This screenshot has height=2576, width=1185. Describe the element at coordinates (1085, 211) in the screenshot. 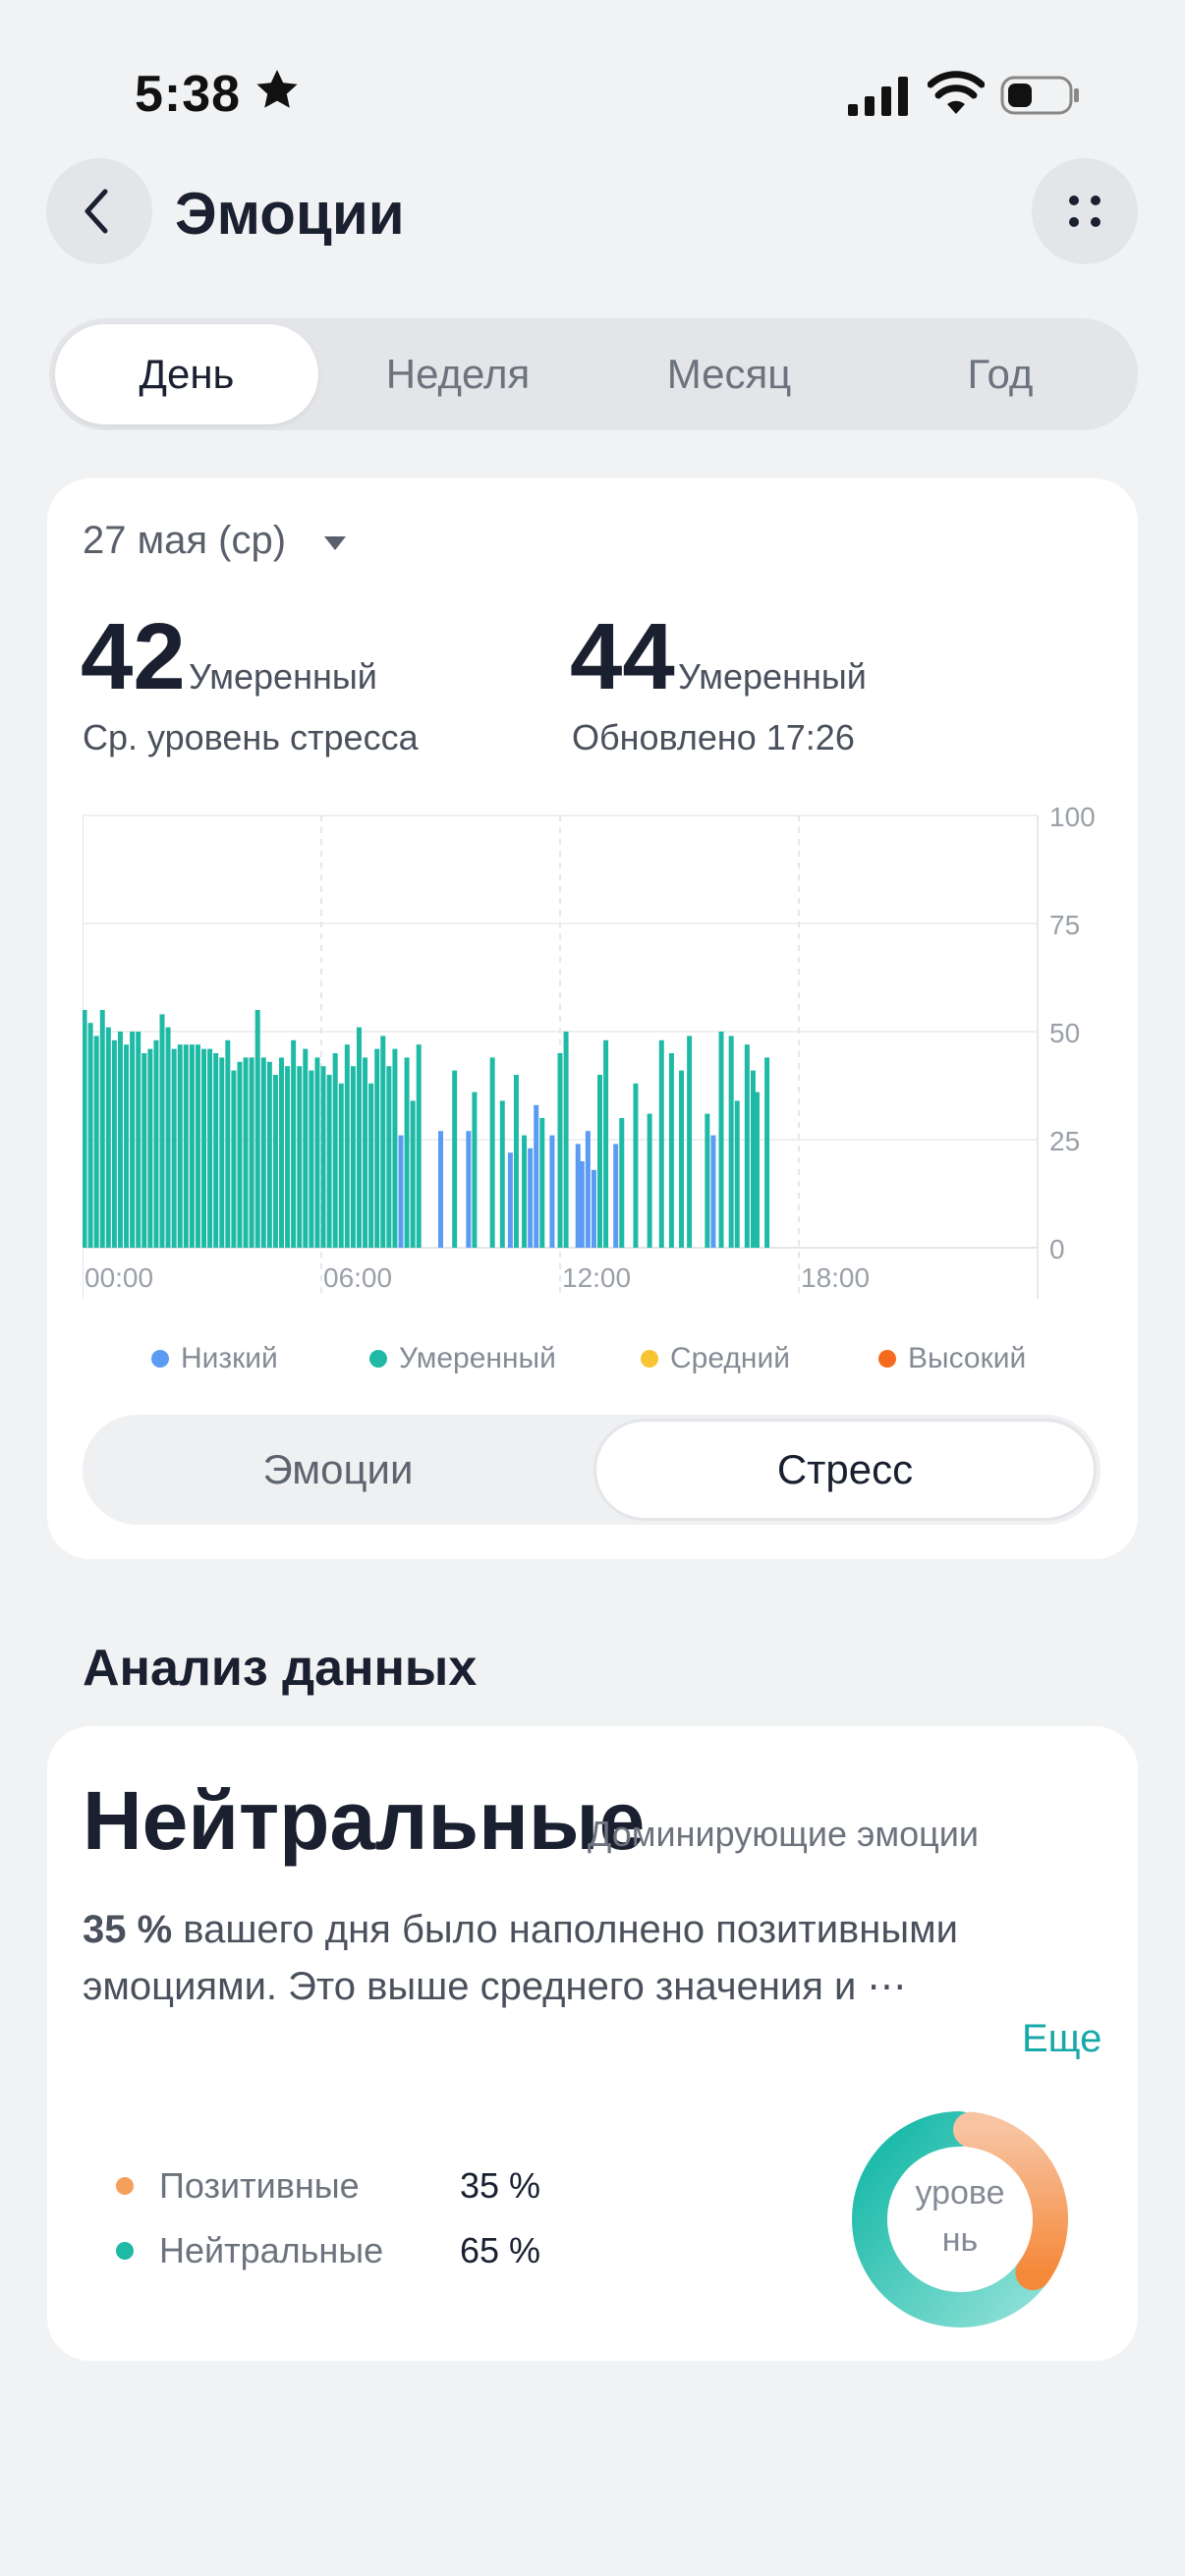

I see `more-button` at that location.